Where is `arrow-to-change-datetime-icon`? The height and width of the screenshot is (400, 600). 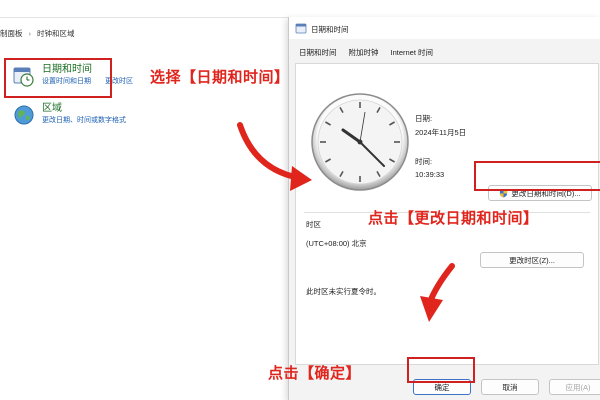 arrow-to-change-datetime-icon is located at coordinates (274, 156).